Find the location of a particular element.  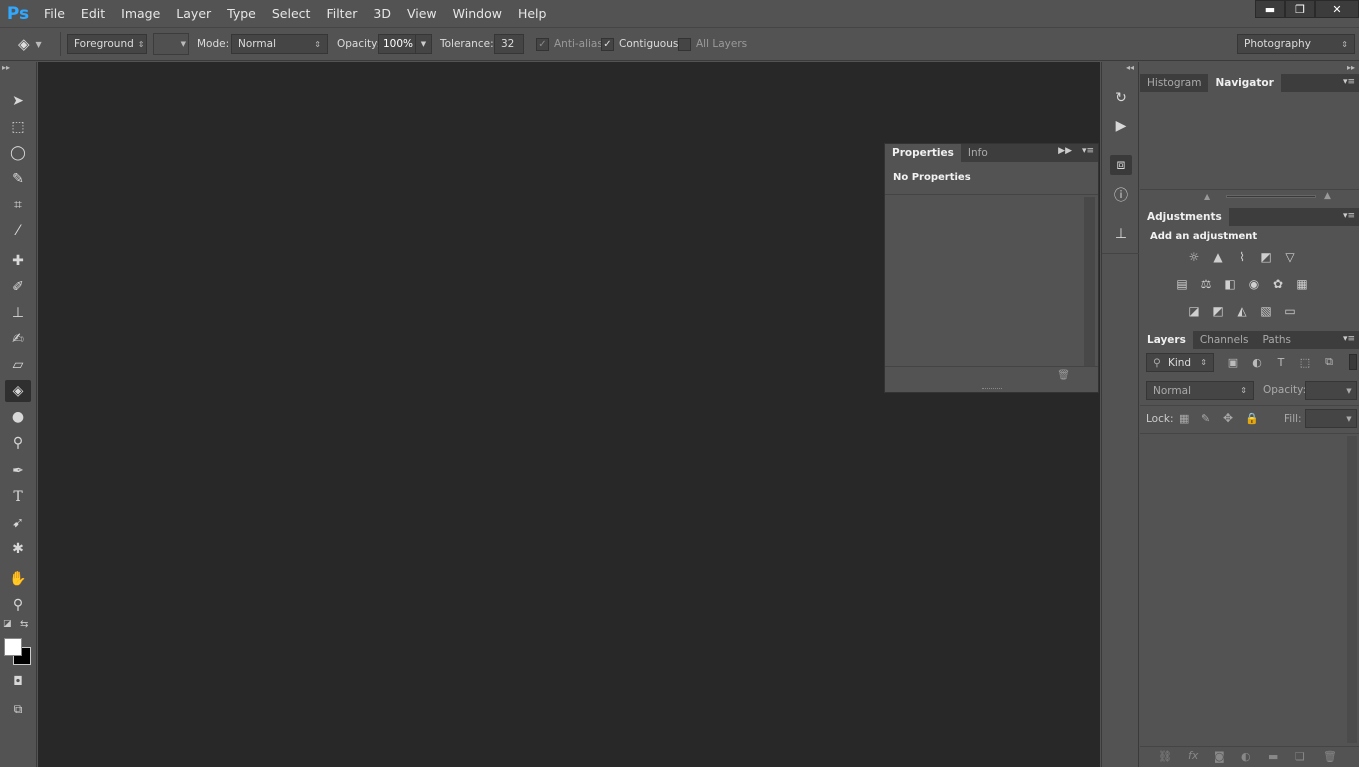

tab-properties: Properties is located at coordinates (923, 153).